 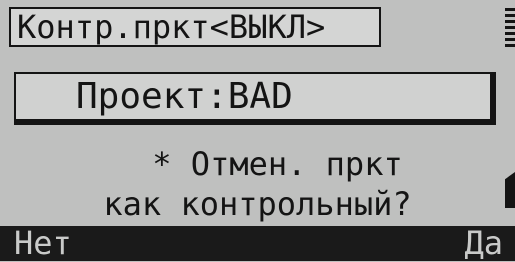 I want to click on prompt-line-2: как контрольный?, so click(x=257, y=204).